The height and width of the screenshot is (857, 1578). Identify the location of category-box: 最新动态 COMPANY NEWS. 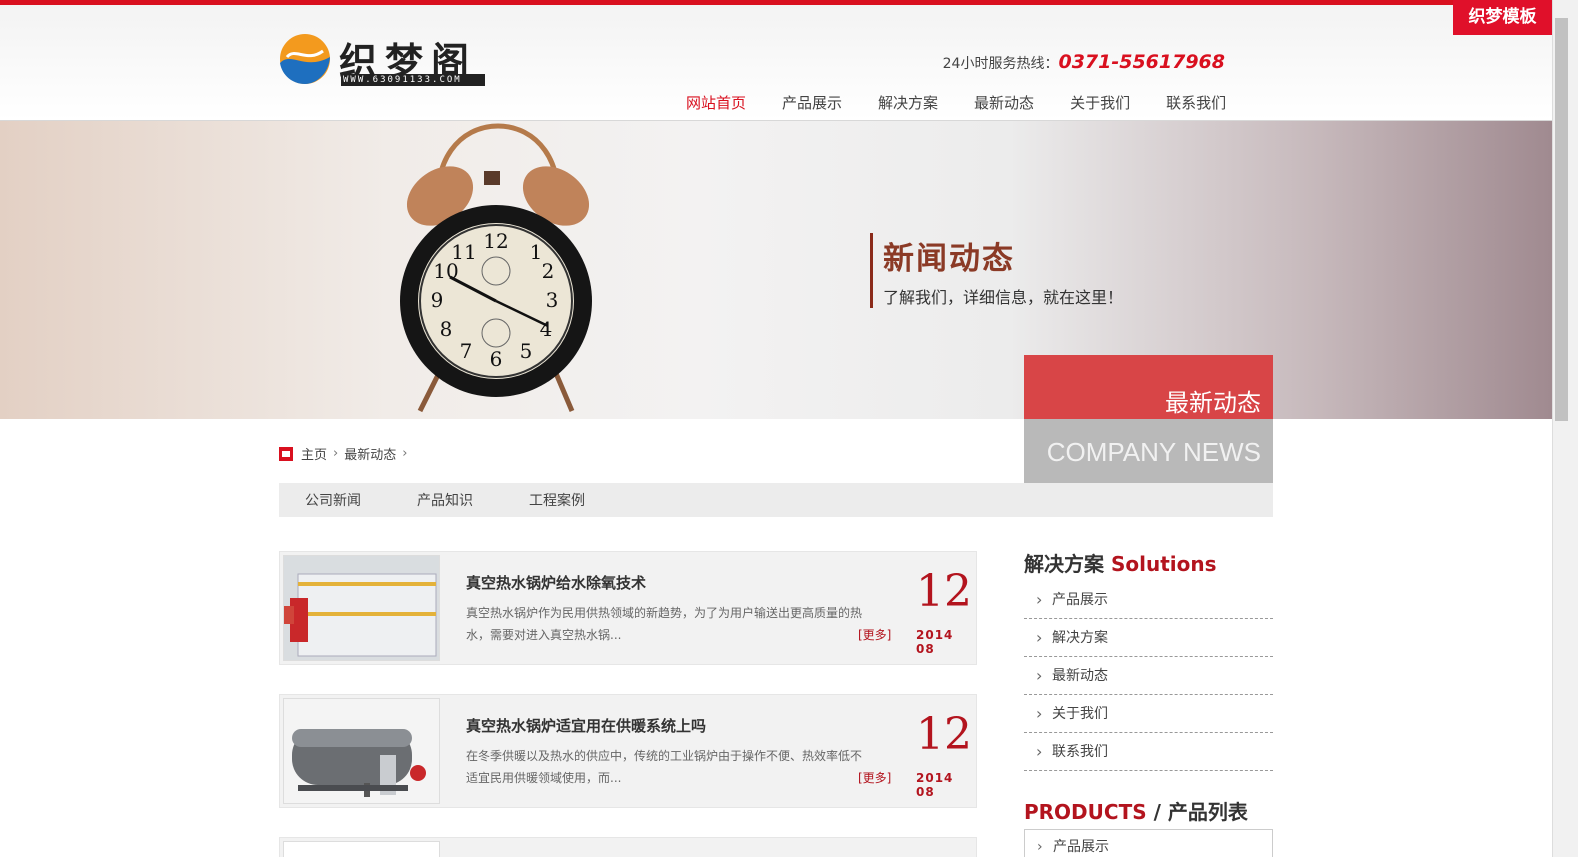
(1148, 419).